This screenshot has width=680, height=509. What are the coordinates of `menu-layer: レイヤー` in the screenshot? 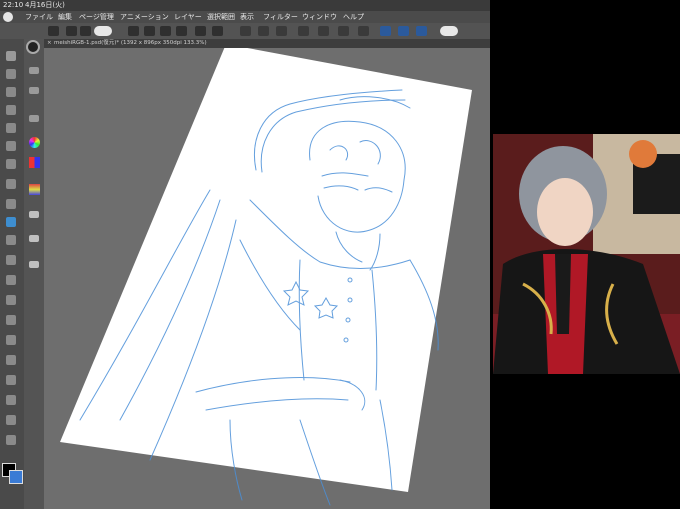 It's located at (188, 17).